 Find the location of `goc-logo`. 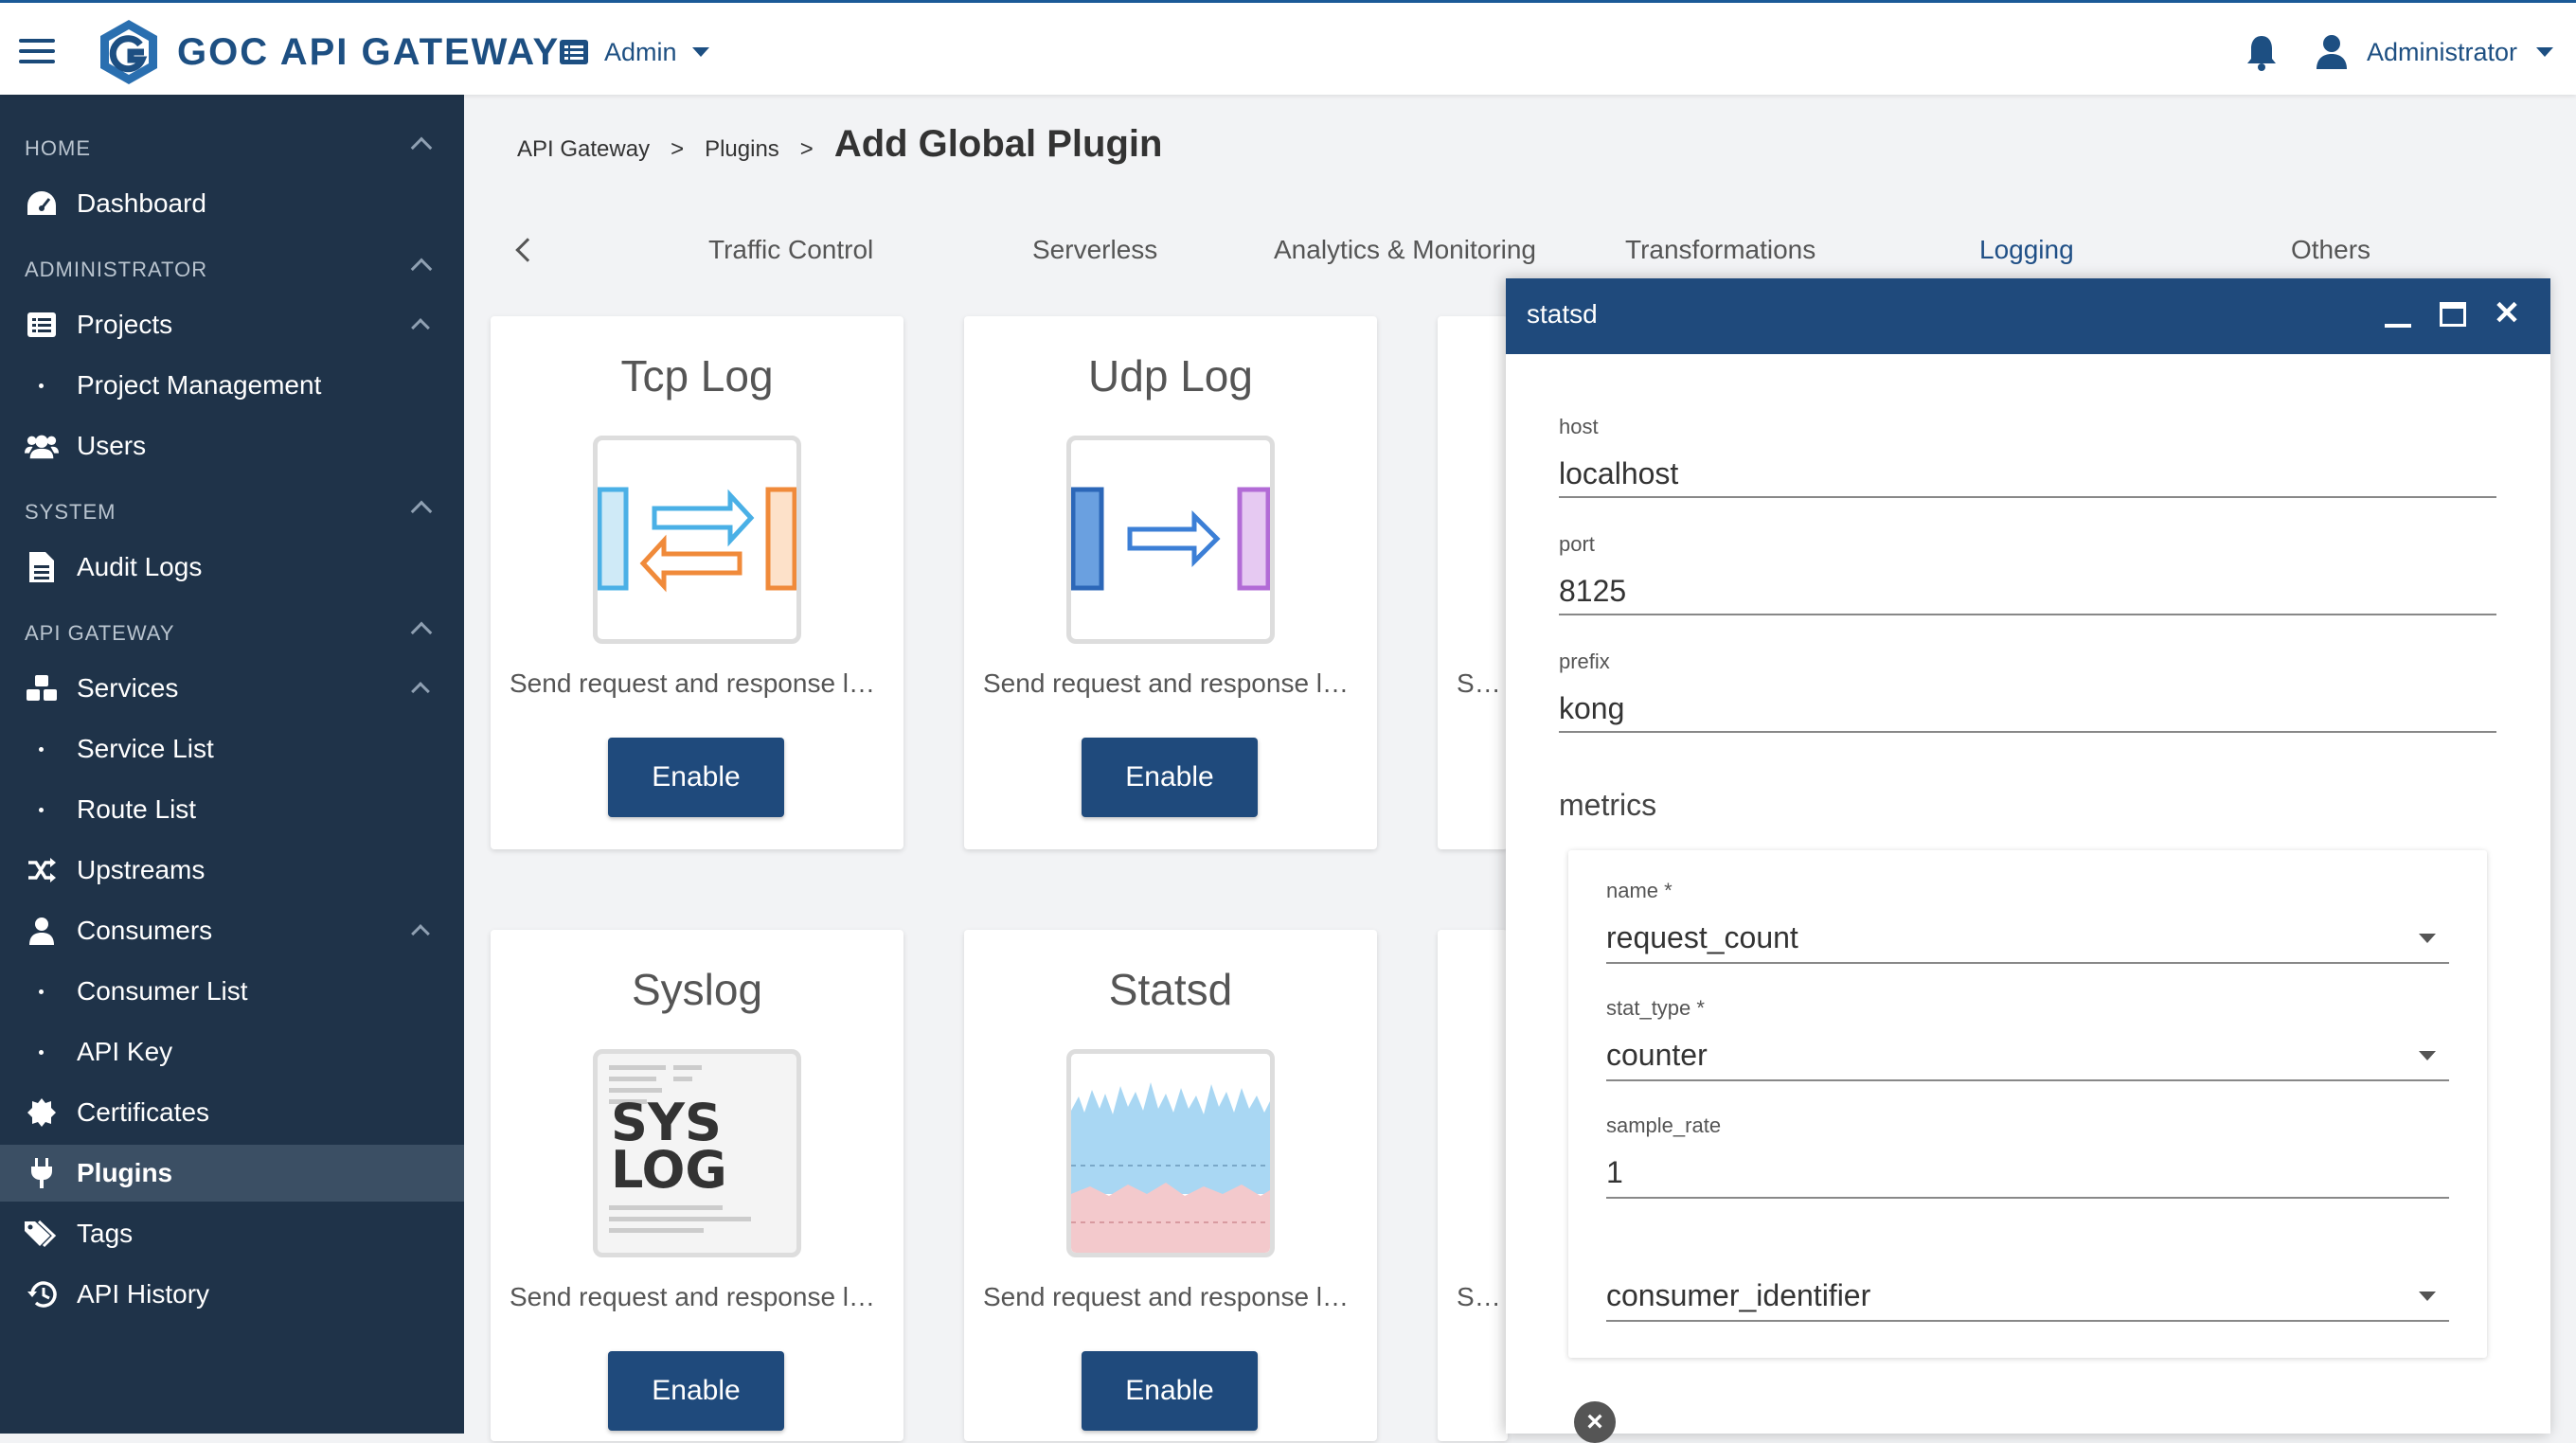

goc-logo is located at coordinates (128, 52).